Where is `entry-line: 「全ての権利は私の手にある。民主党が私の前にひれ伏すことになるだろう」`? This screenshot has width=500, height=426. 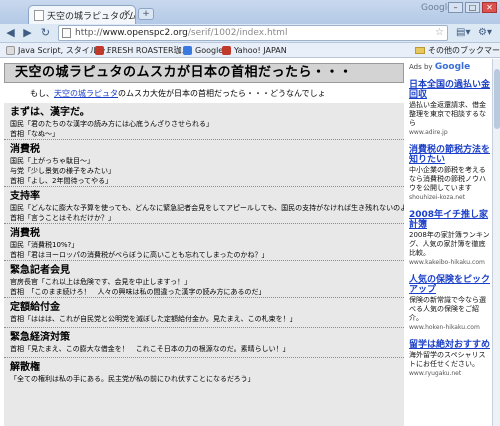 entry-line: 「全ての権利は私の手にある。民主党が私の前にひれ伏すことになるだろう」 is located at coordinates (132, 379).